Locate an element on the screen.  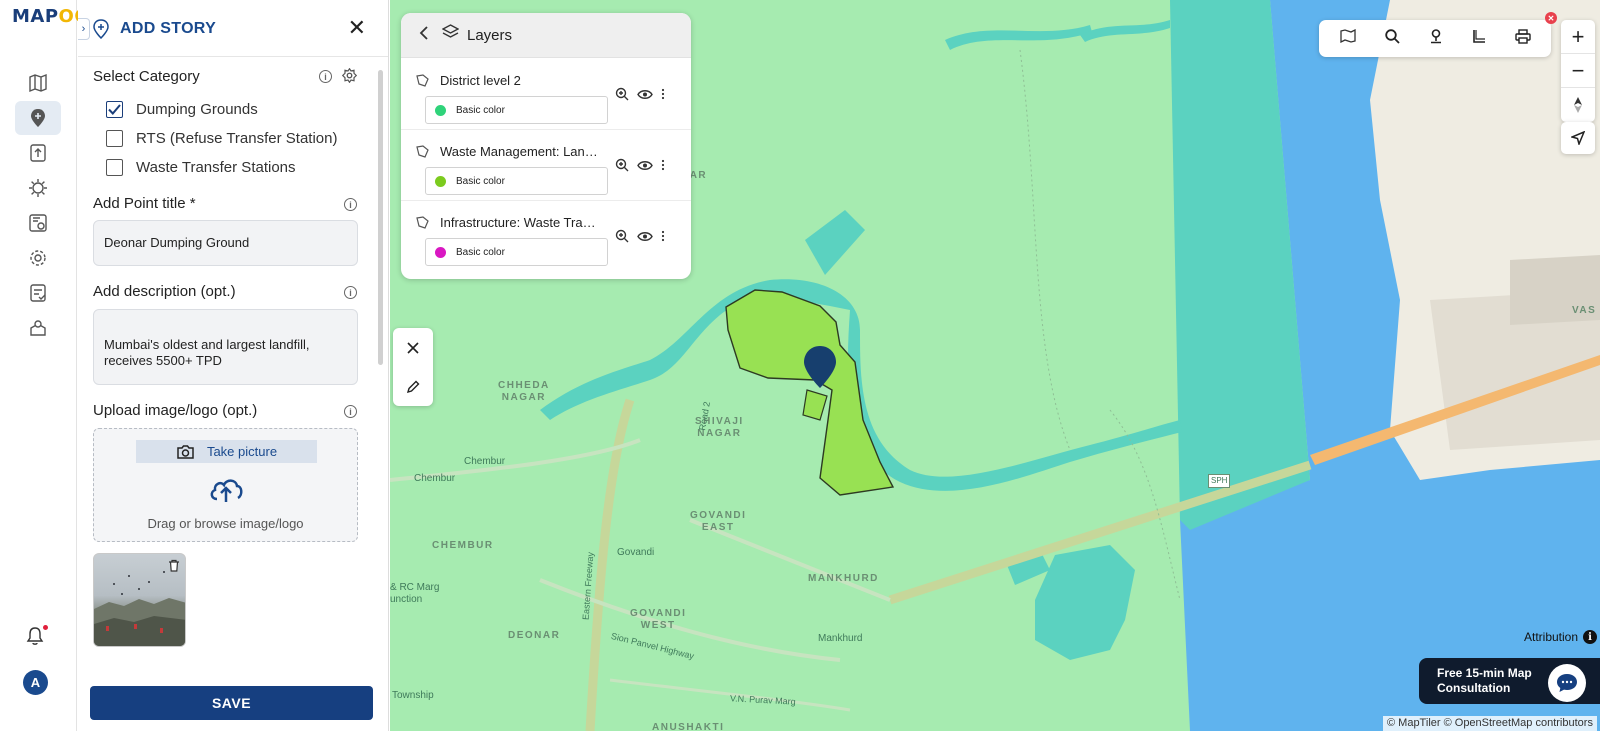
map-label: GOVANDI EAST is located at coordinates (718, 521).